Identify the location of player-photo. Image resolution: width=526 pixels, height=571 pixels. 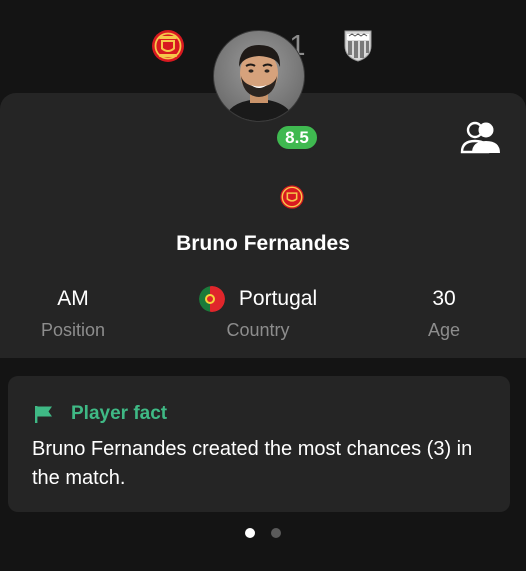
(259, 76).